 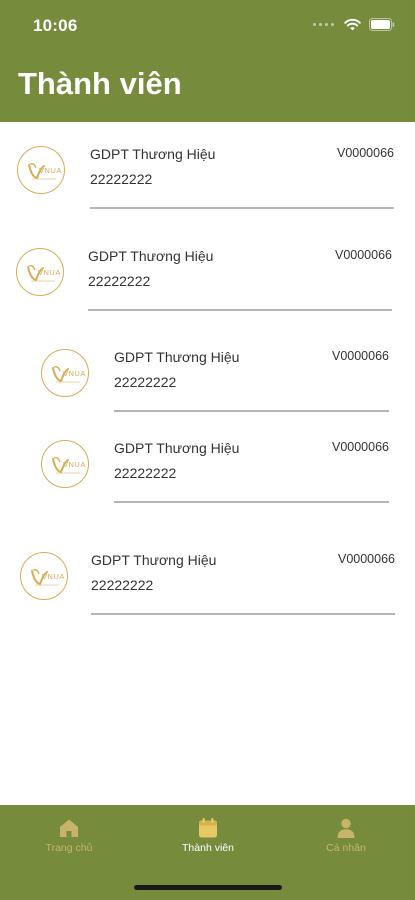 What do you see at coordinates (208, 828) in the screenshot?
I see `calendar-icon` at bounding box center [208, 828].